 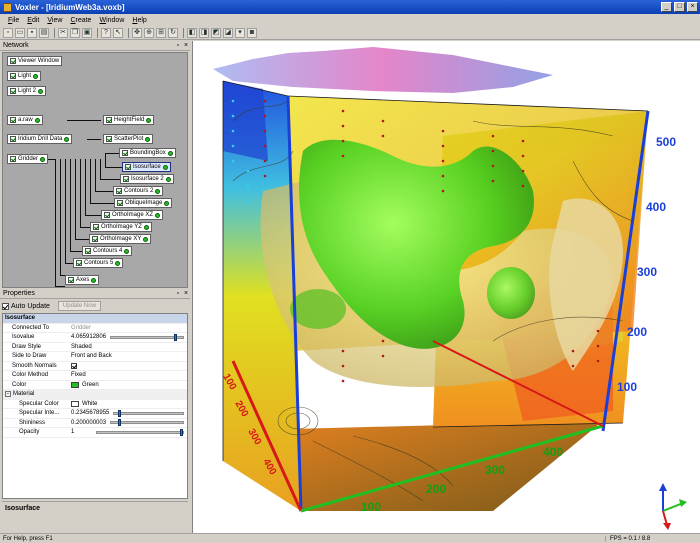 What do you see at coordinates (139, 20) in the screenshot?
I see `menu-help: Help` at bounding box center [139, 20].